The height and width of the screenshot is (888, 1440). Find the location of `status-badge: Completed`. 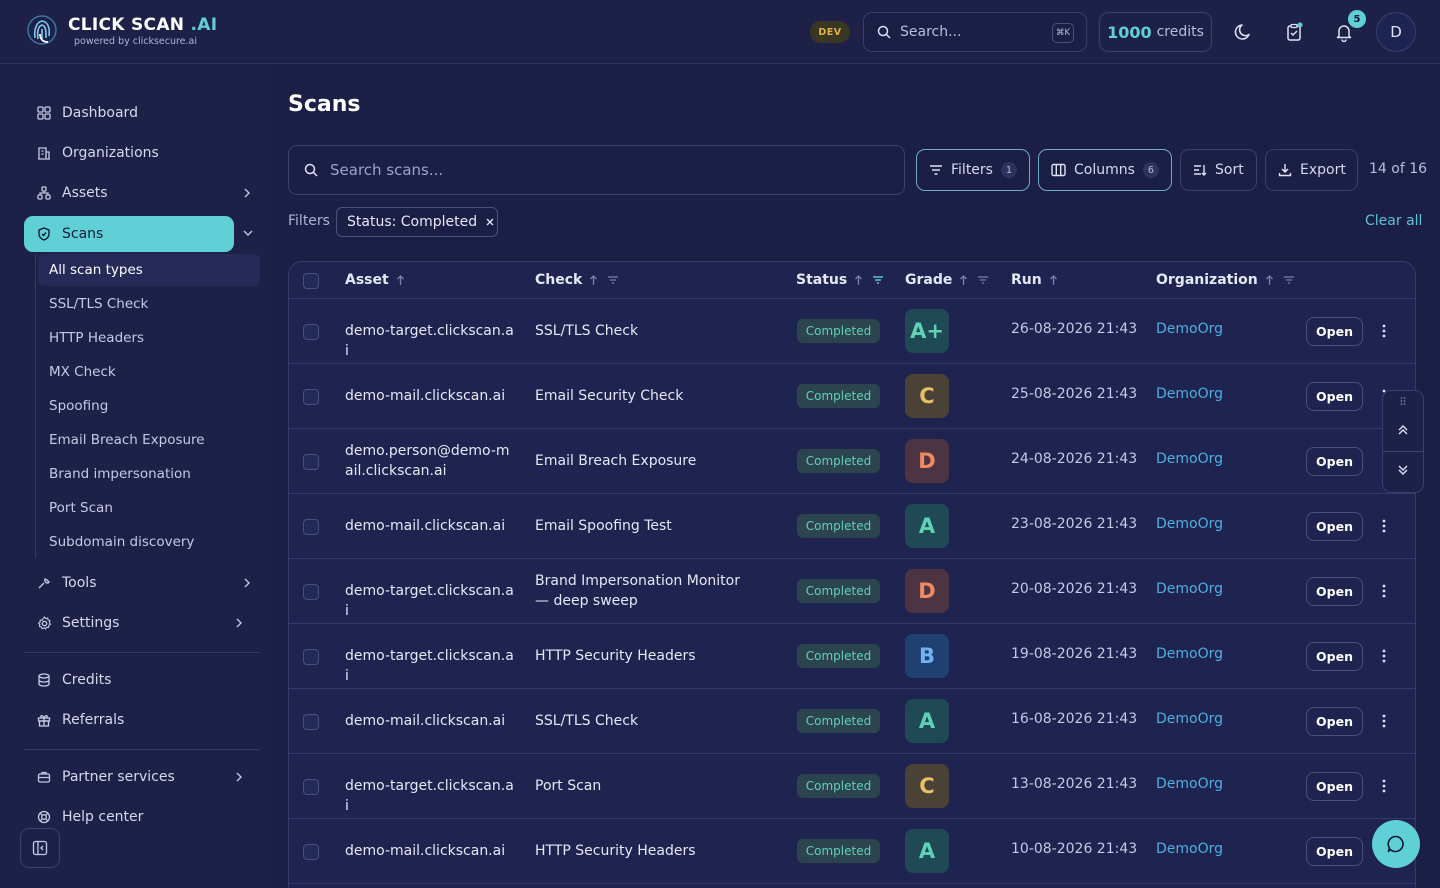

status-badge: Completed is located at coordinates (838, 591).